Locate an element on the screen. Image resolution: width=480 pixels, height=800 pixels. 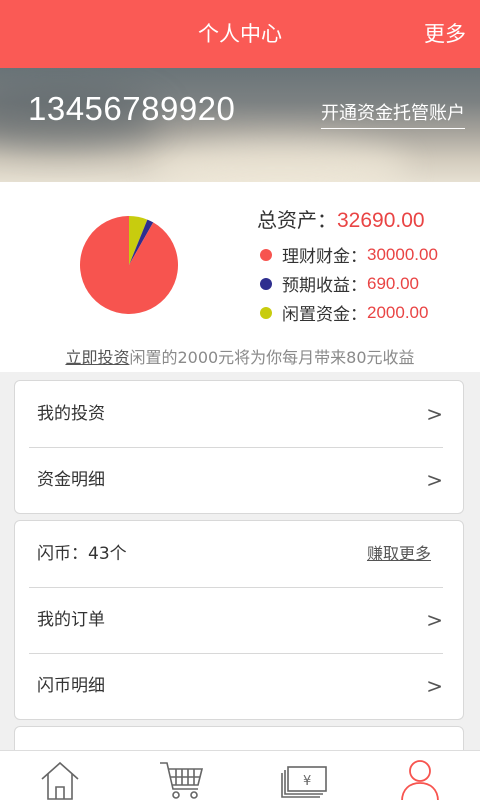
legend-item: 预期收益： 690.00 is located at coordinates (347, 283).